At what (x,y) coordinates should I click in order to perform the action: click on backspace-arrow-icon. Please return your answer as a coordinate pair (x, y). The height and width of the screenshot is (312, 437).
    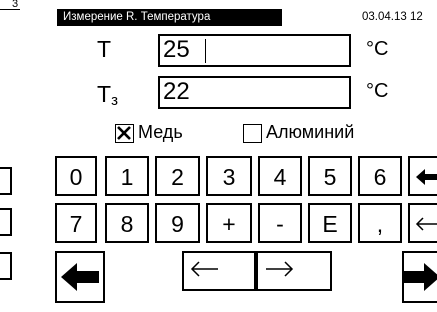
    Looking at the image, I should click on (426, 177).